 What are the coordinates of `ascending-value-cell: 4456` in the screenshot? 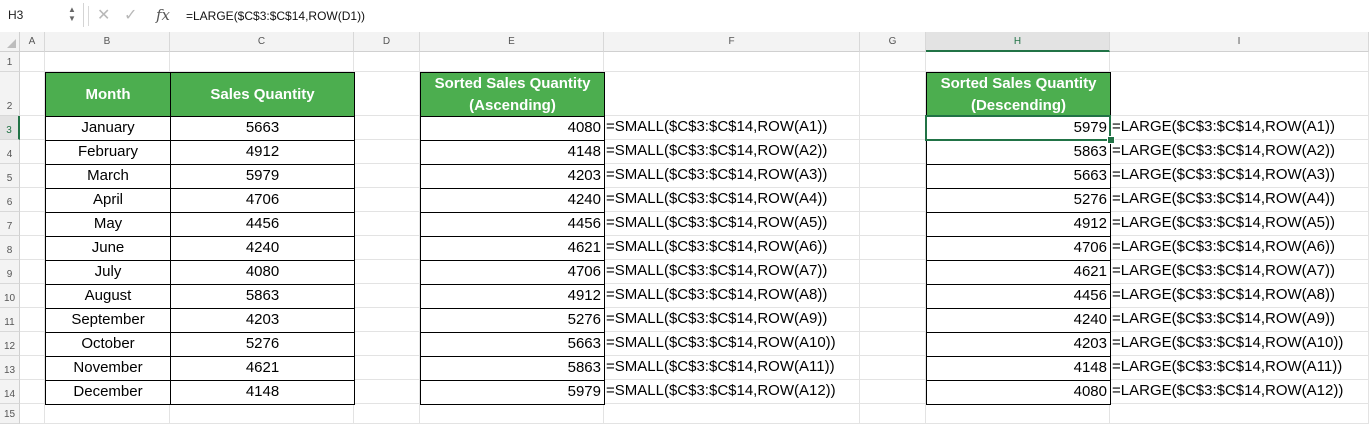 It's located at (512, 224).